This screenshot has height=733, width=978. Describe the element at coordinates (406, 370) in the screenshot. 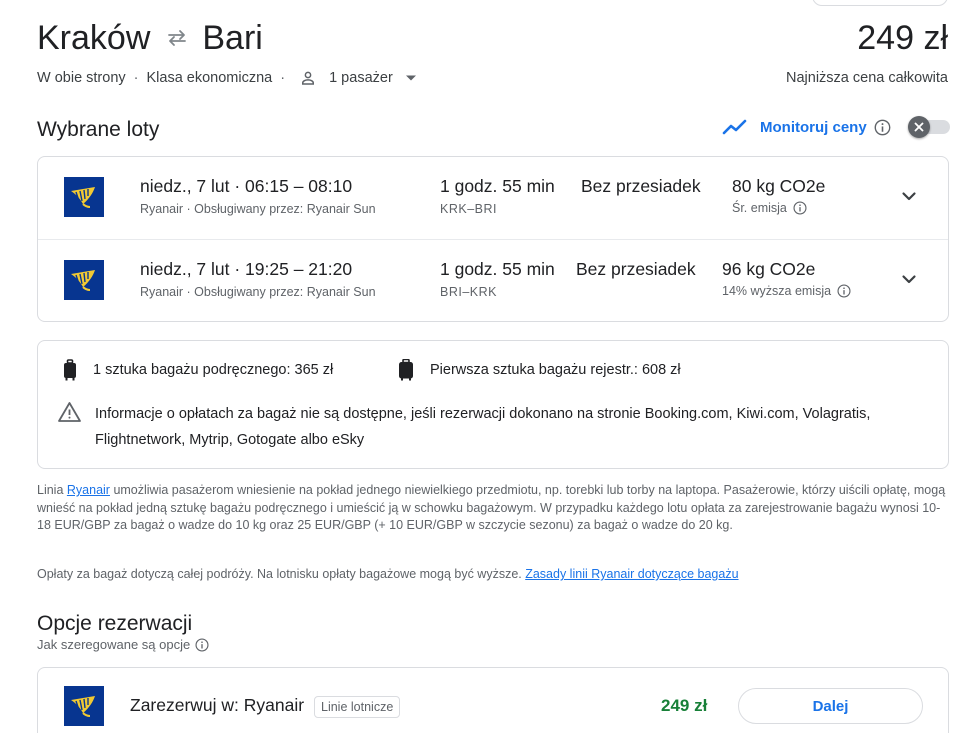

I see `checked-bag-icon` at that location.